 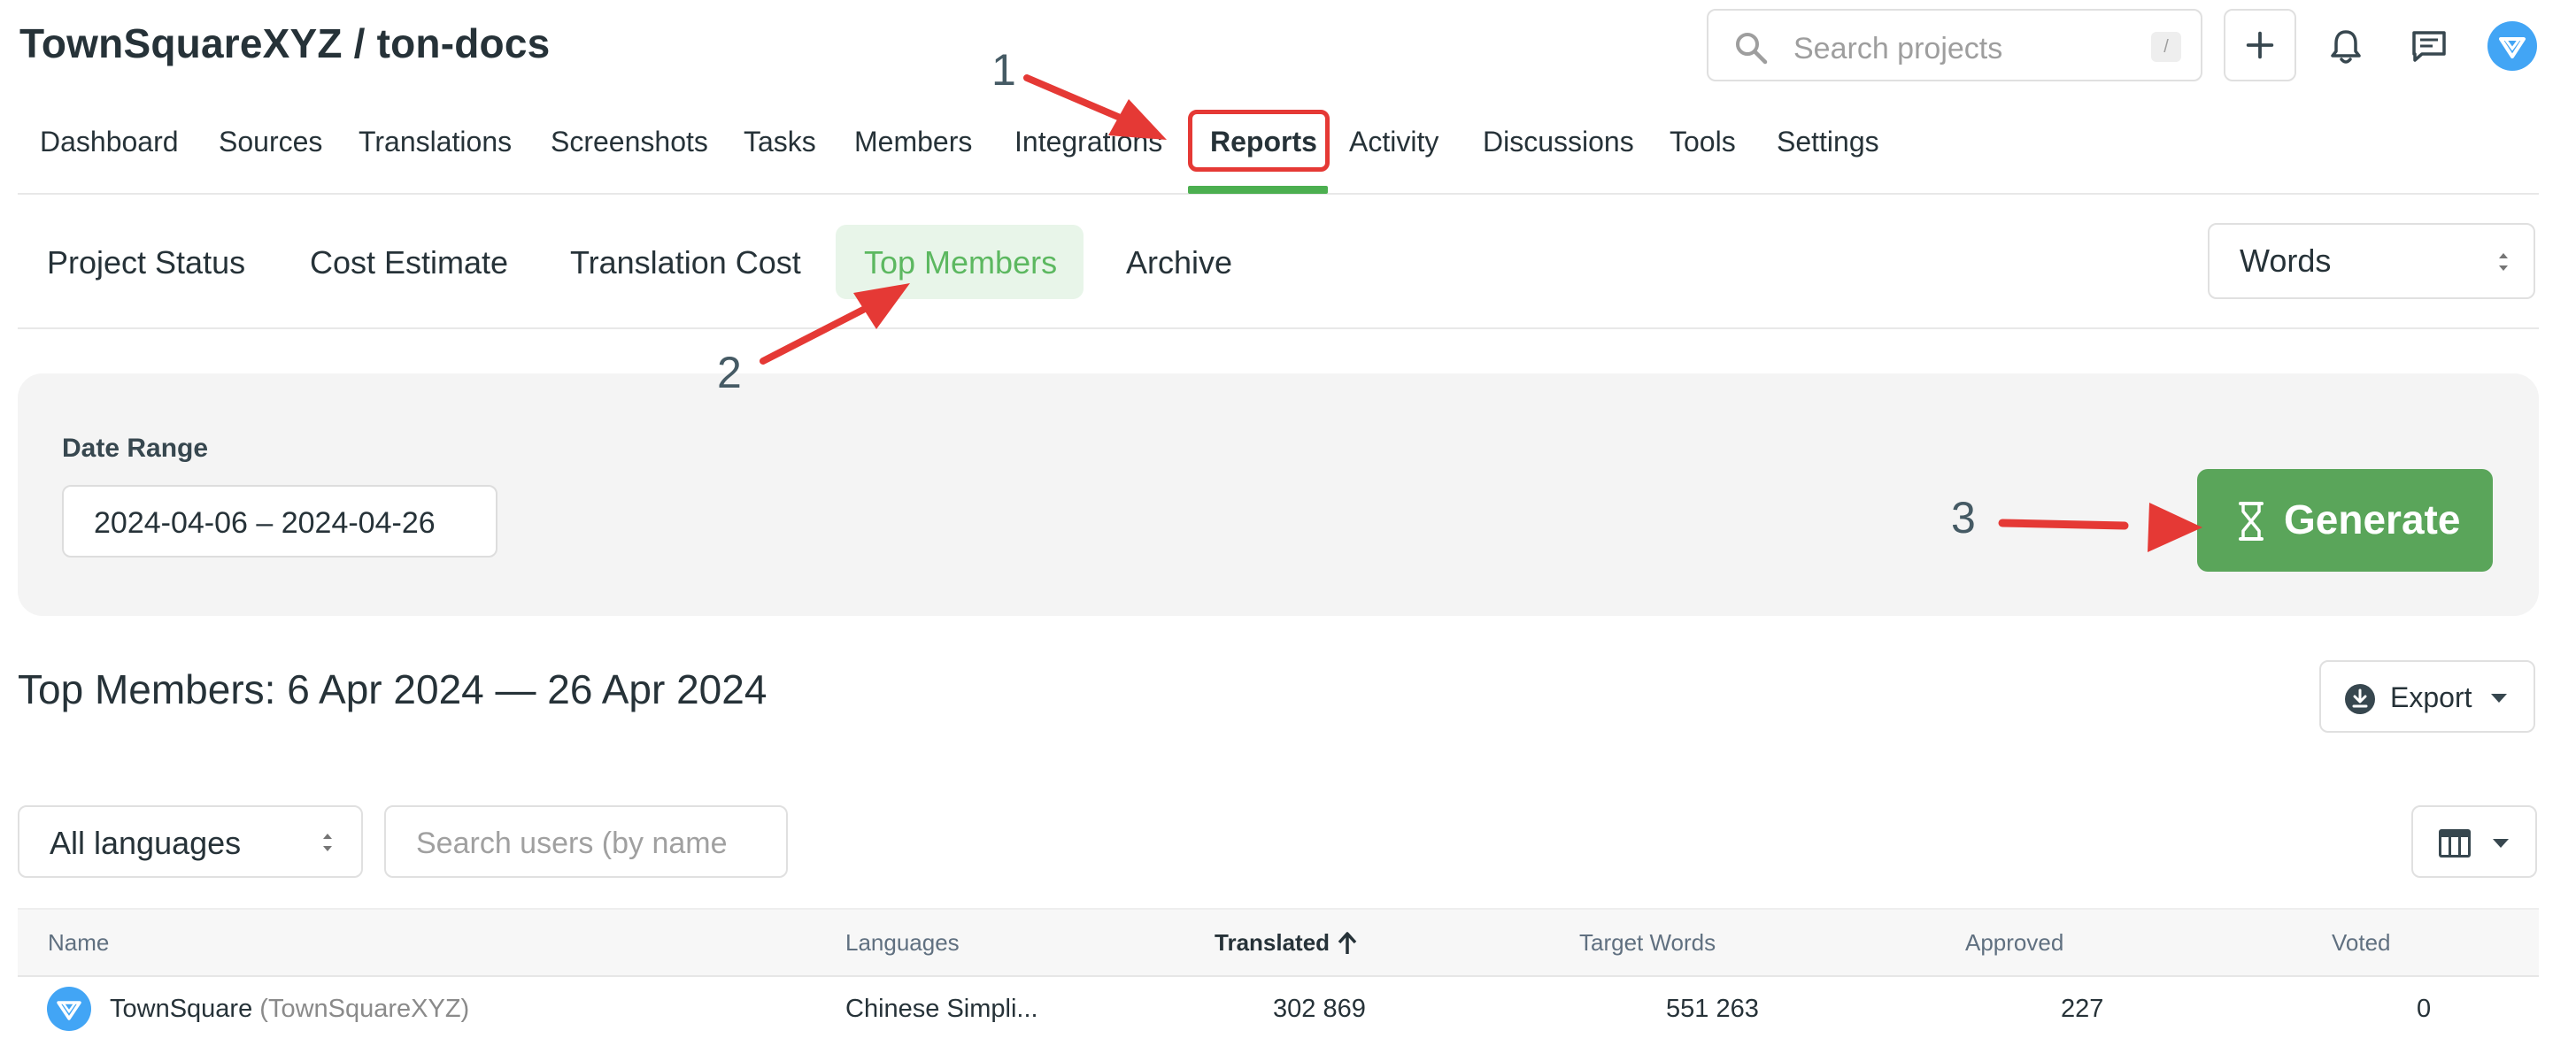 What do you see at coordinates (2474, 841) in the screenshot?
I see `columns-button` at bounding box center [2474, 841].